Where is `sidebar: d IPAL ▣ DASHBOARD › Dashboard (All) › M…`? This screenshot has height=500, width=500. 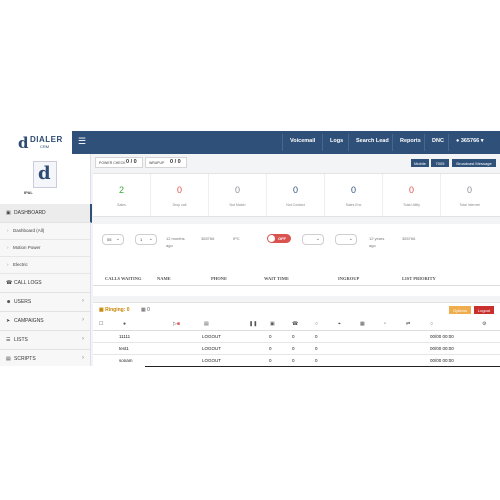
sidebar: d IPAL ▣ DASHBOARD › Dashboard (All) › M… is located at coordinates (46, 260).